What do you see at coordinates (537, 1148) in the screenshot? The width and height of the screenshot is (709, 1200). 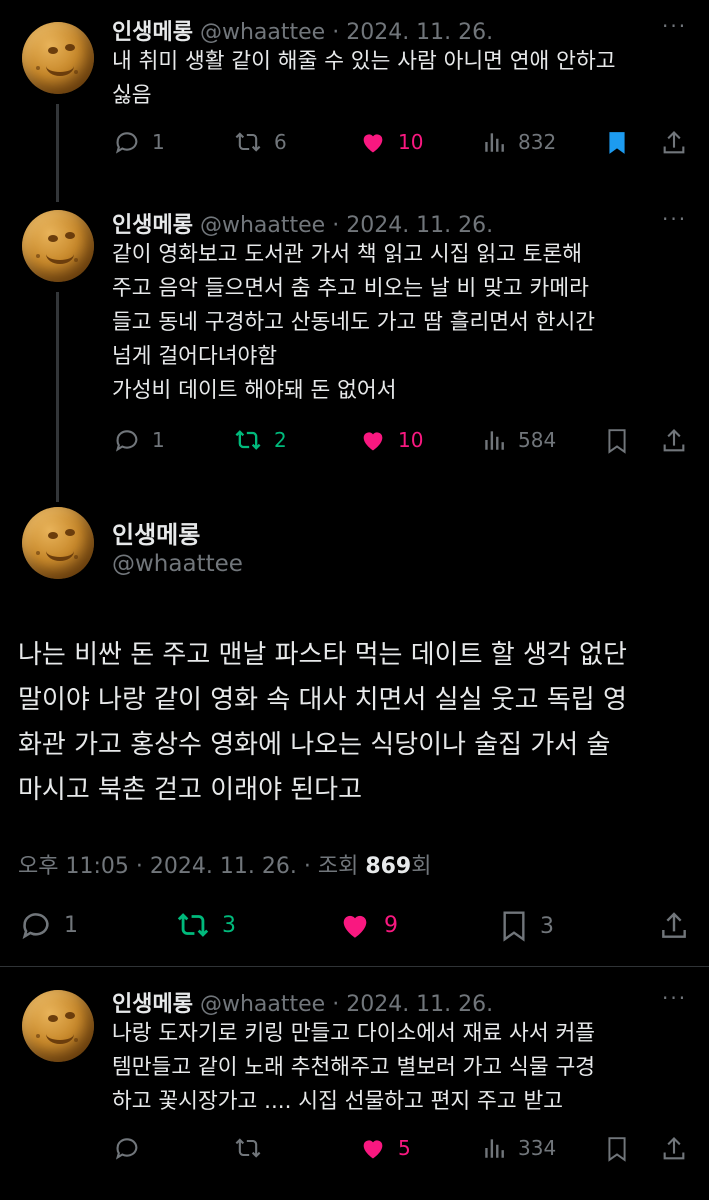 I see `views-count: 334` at bounding box center [537, 1148].